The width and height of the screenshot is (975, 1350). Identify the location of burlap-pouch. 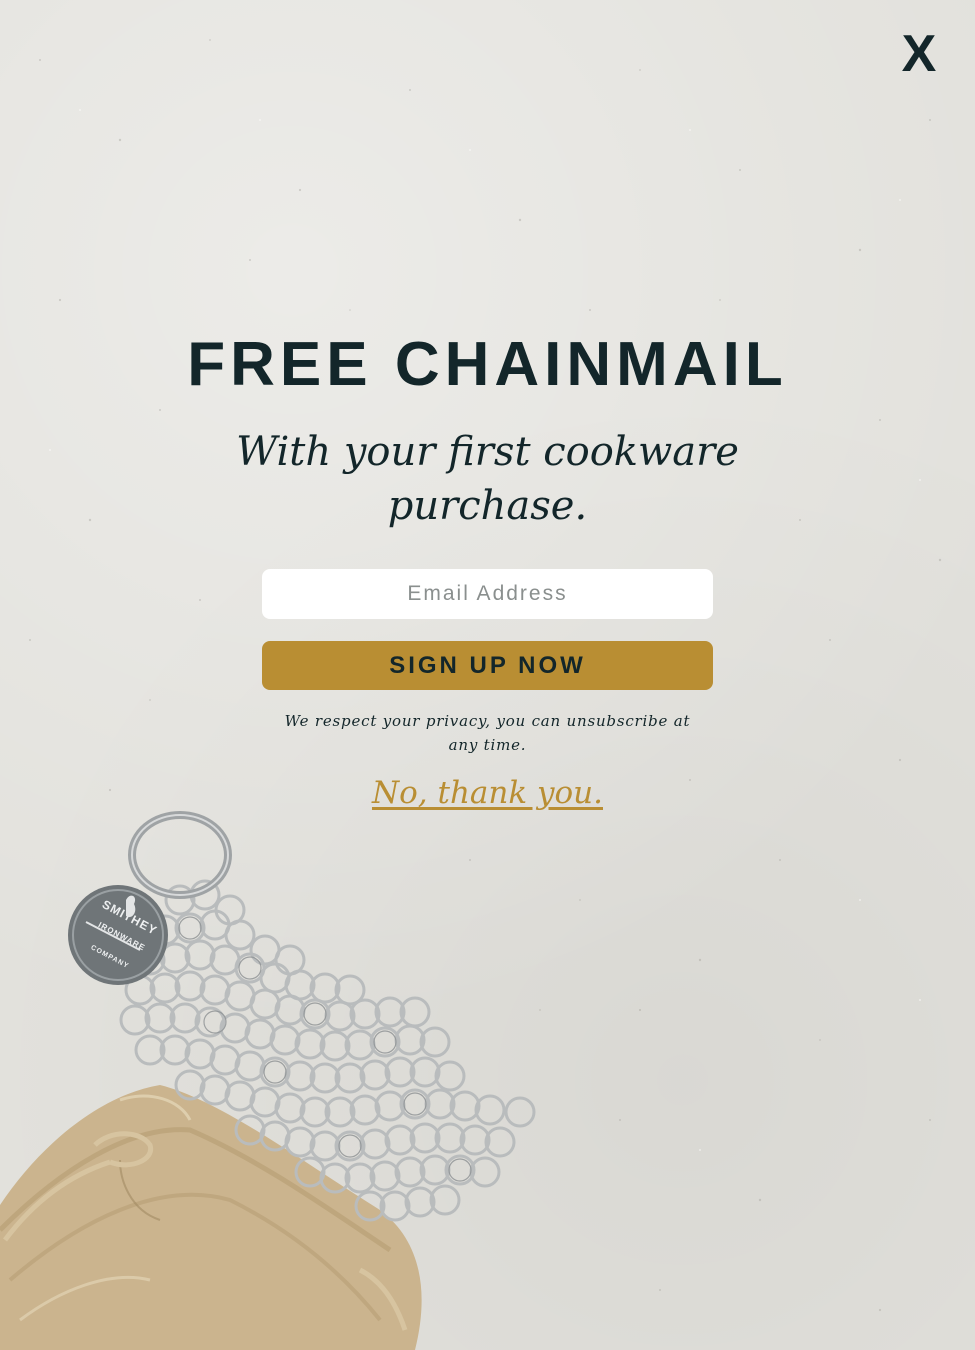
(211, 1217).